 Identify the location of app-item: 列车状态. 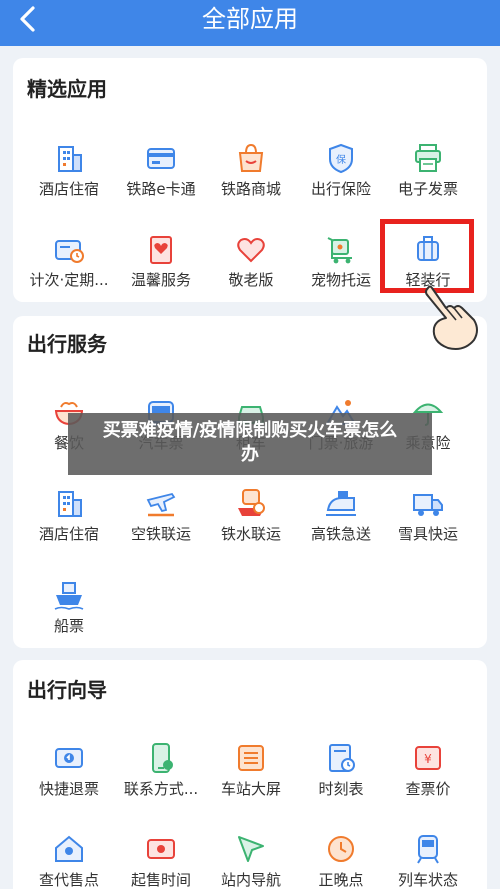
(428, 860).